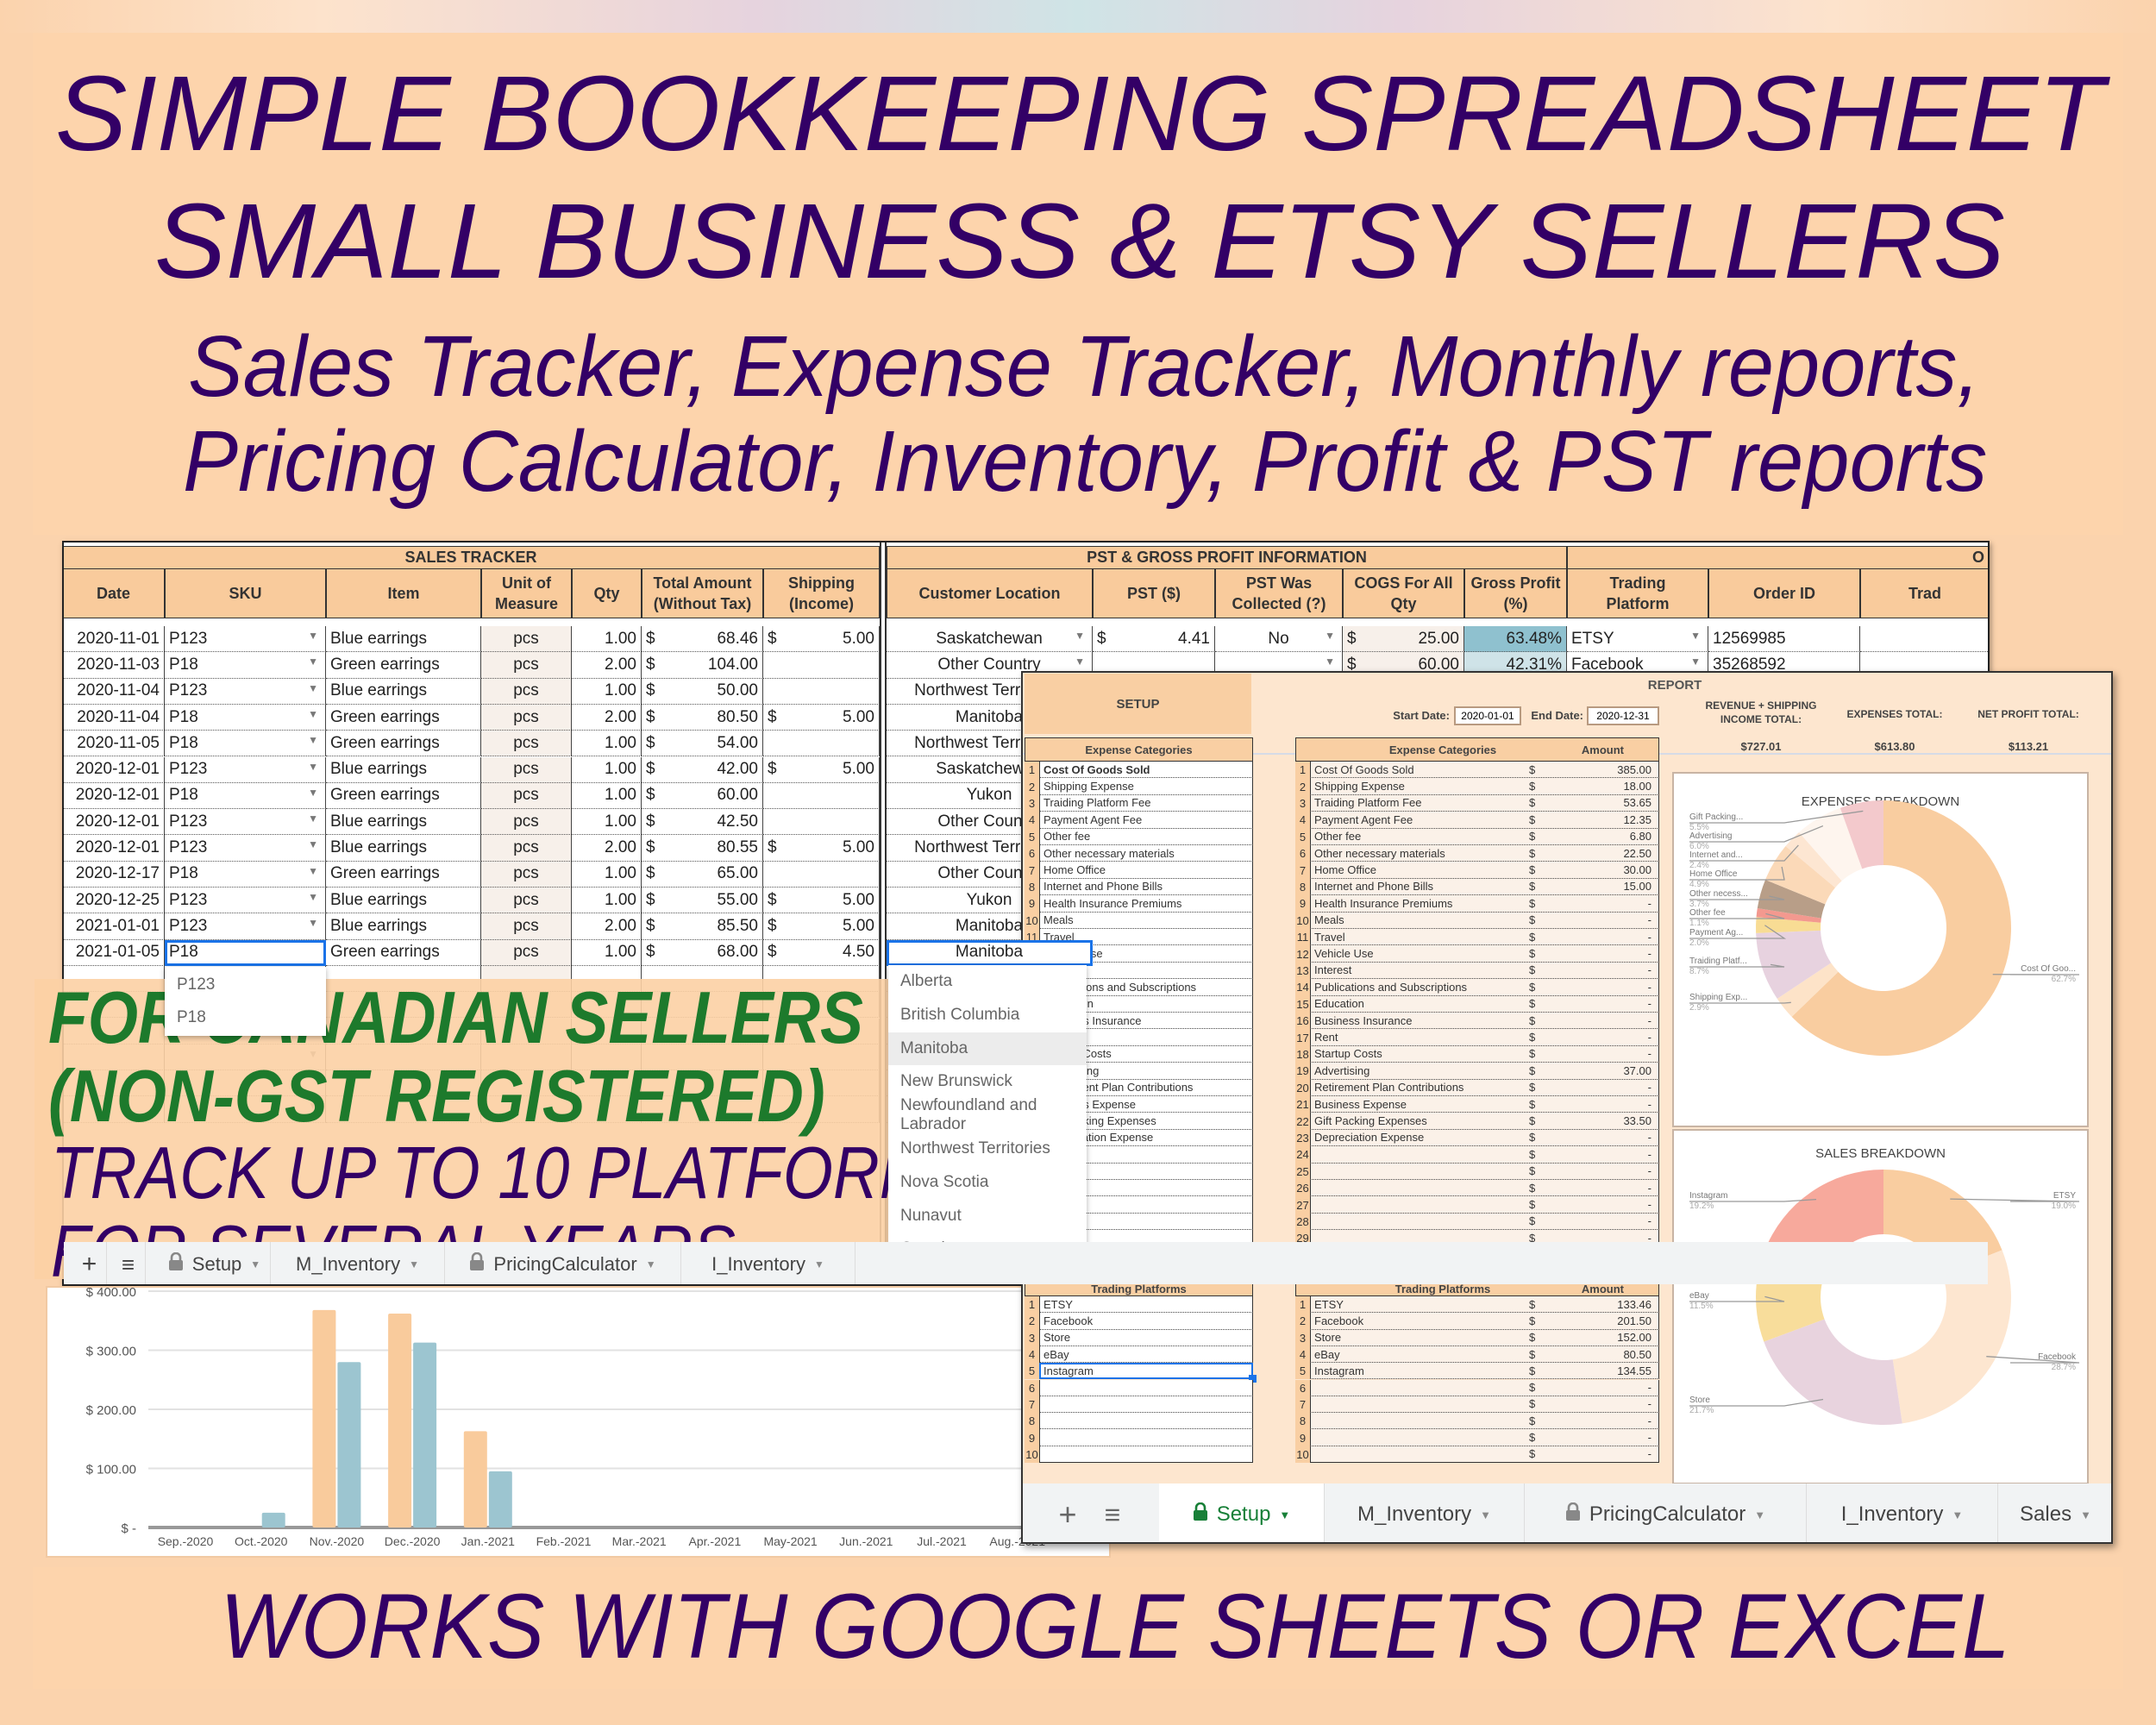 The image size is (2156, 1725). What do you see at coordinates (1484, 771) in the screenshot?
I see `report-expense-row: Cost Of Goods Sold $385.00` at bounding box center [1484, 771].